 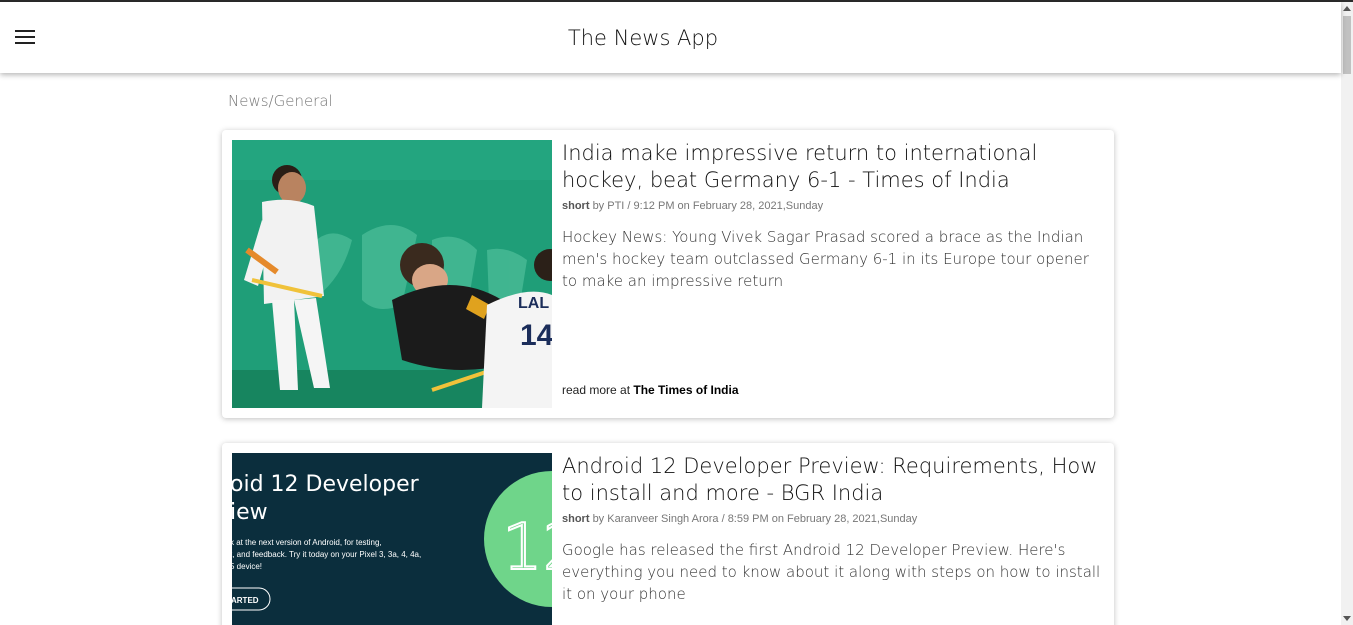 What do you see at coordinates (536, 335) in the screenshot?
I see `svg-text: 14` at bounding box center [536, 335].